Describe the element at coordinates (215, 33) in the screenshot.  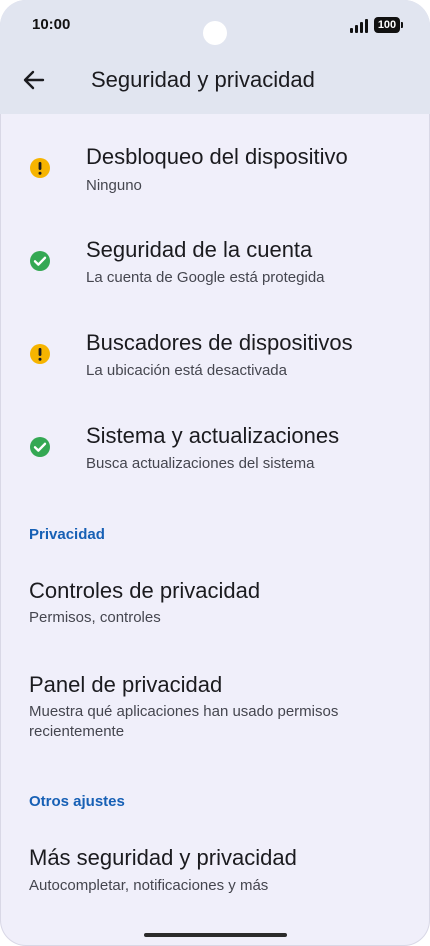
I see `camera-cutout` at that location.